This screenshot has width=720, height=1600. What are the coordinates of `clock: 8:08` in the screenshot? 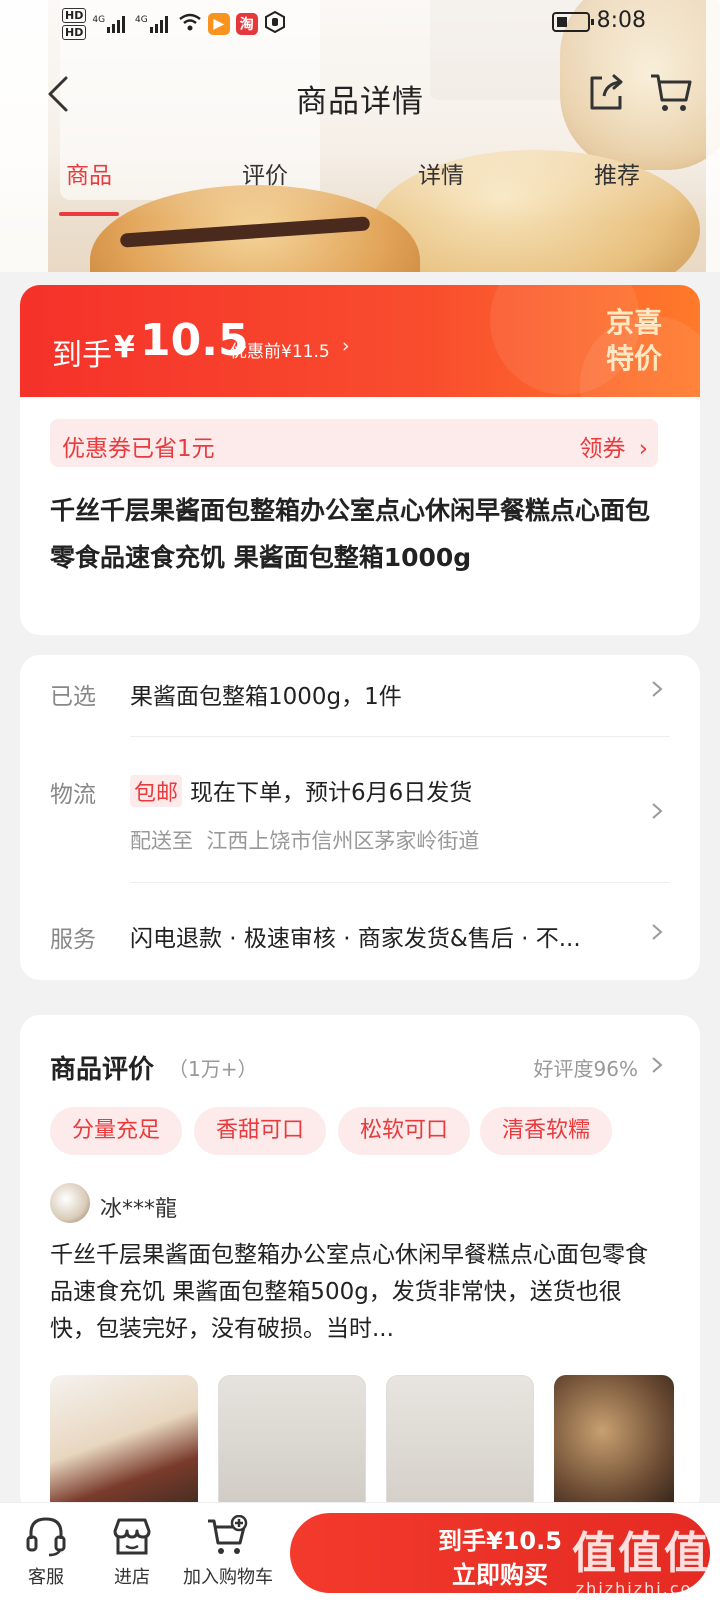 It's located at (621, 20).